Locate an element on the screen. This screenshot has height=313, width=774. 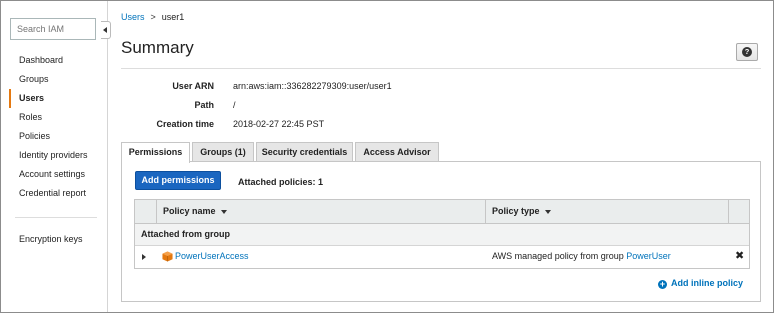
group-header-row: Attached from group is located at coordinates (442, 235).